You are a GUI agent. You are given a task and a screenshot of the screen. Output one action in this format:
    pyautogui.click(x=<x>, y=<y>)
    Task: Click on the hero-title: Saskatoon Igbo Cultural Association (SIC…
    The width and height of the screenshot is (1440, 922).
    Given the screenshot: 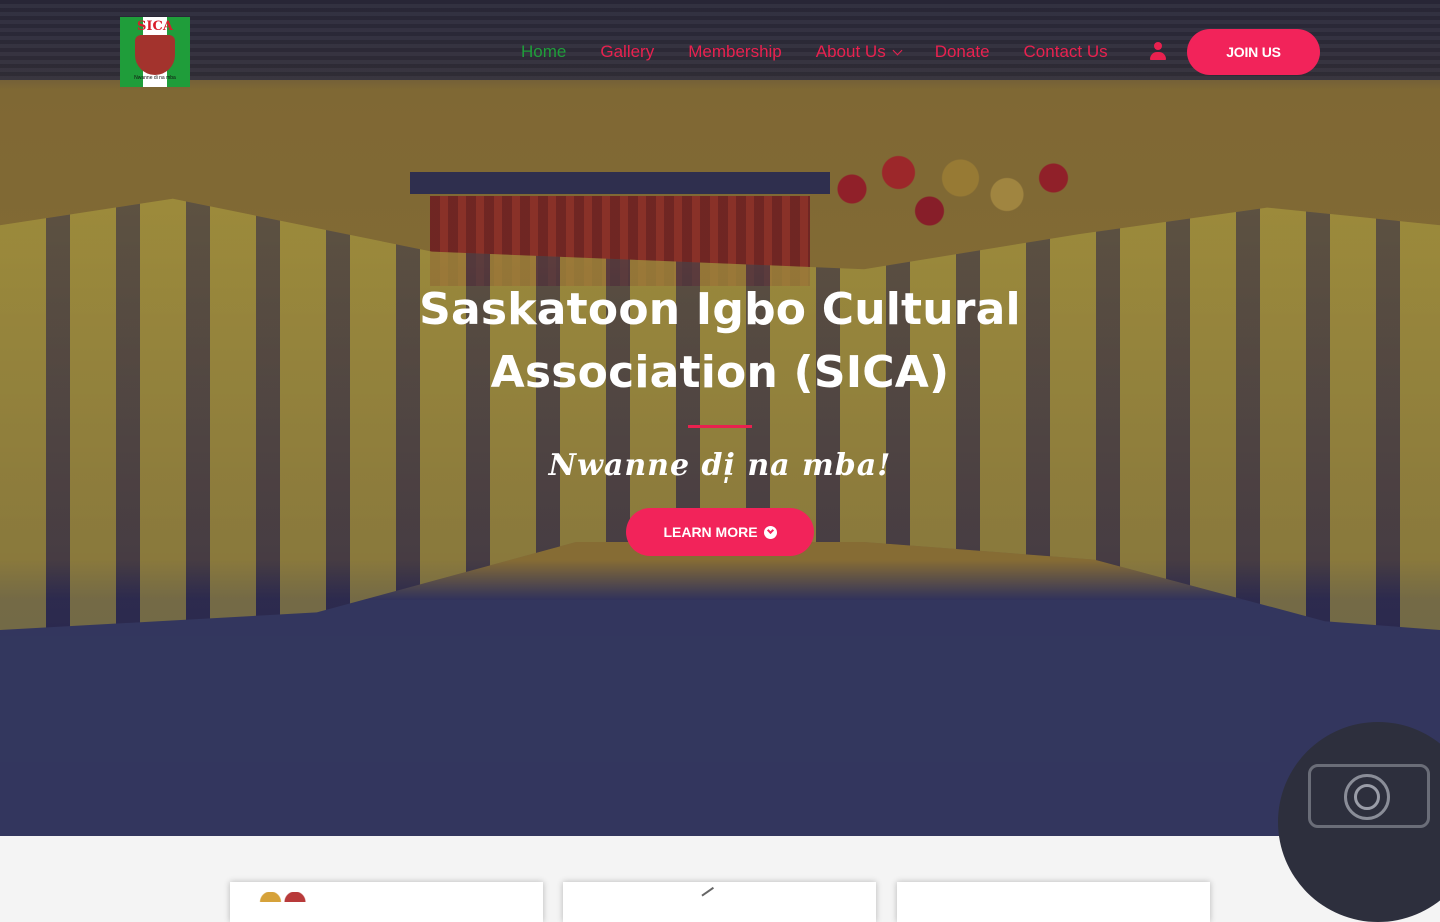 What is the action you would take?
    pyautogui.click(x=720, y=341)
    